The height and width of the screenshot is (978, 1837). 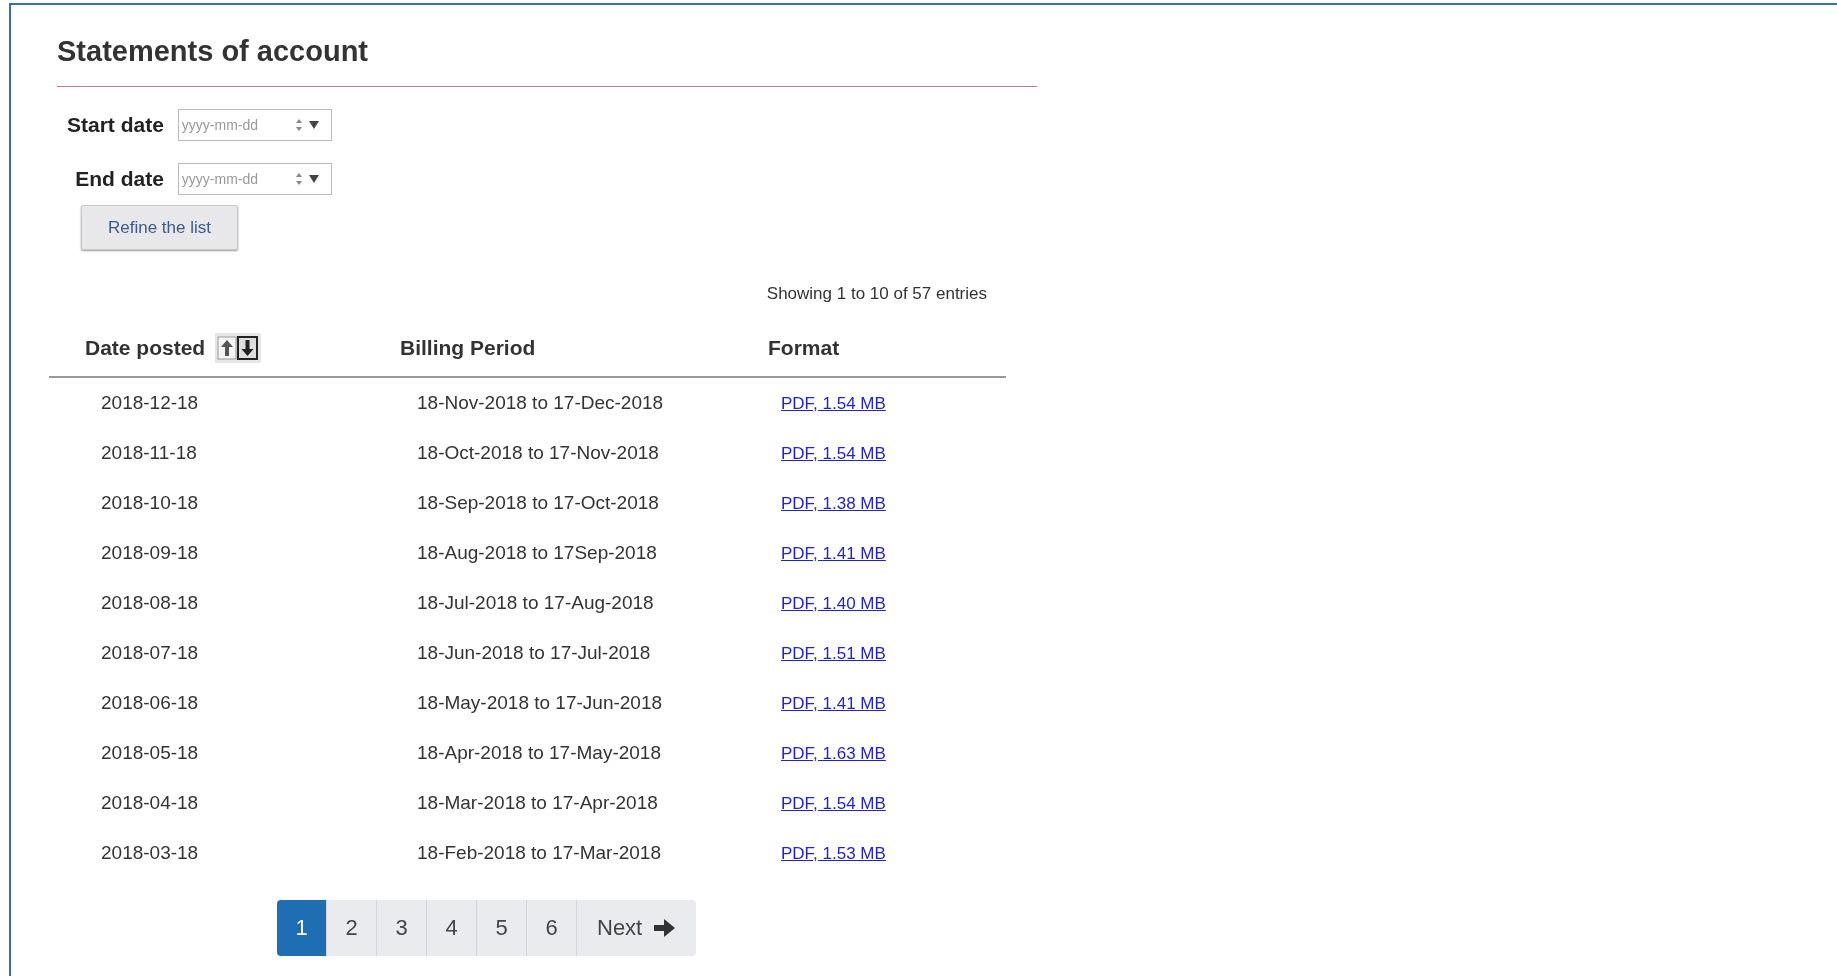 I want to click on date-cell-text: 2018-05-18, so click(x=150, y=753).